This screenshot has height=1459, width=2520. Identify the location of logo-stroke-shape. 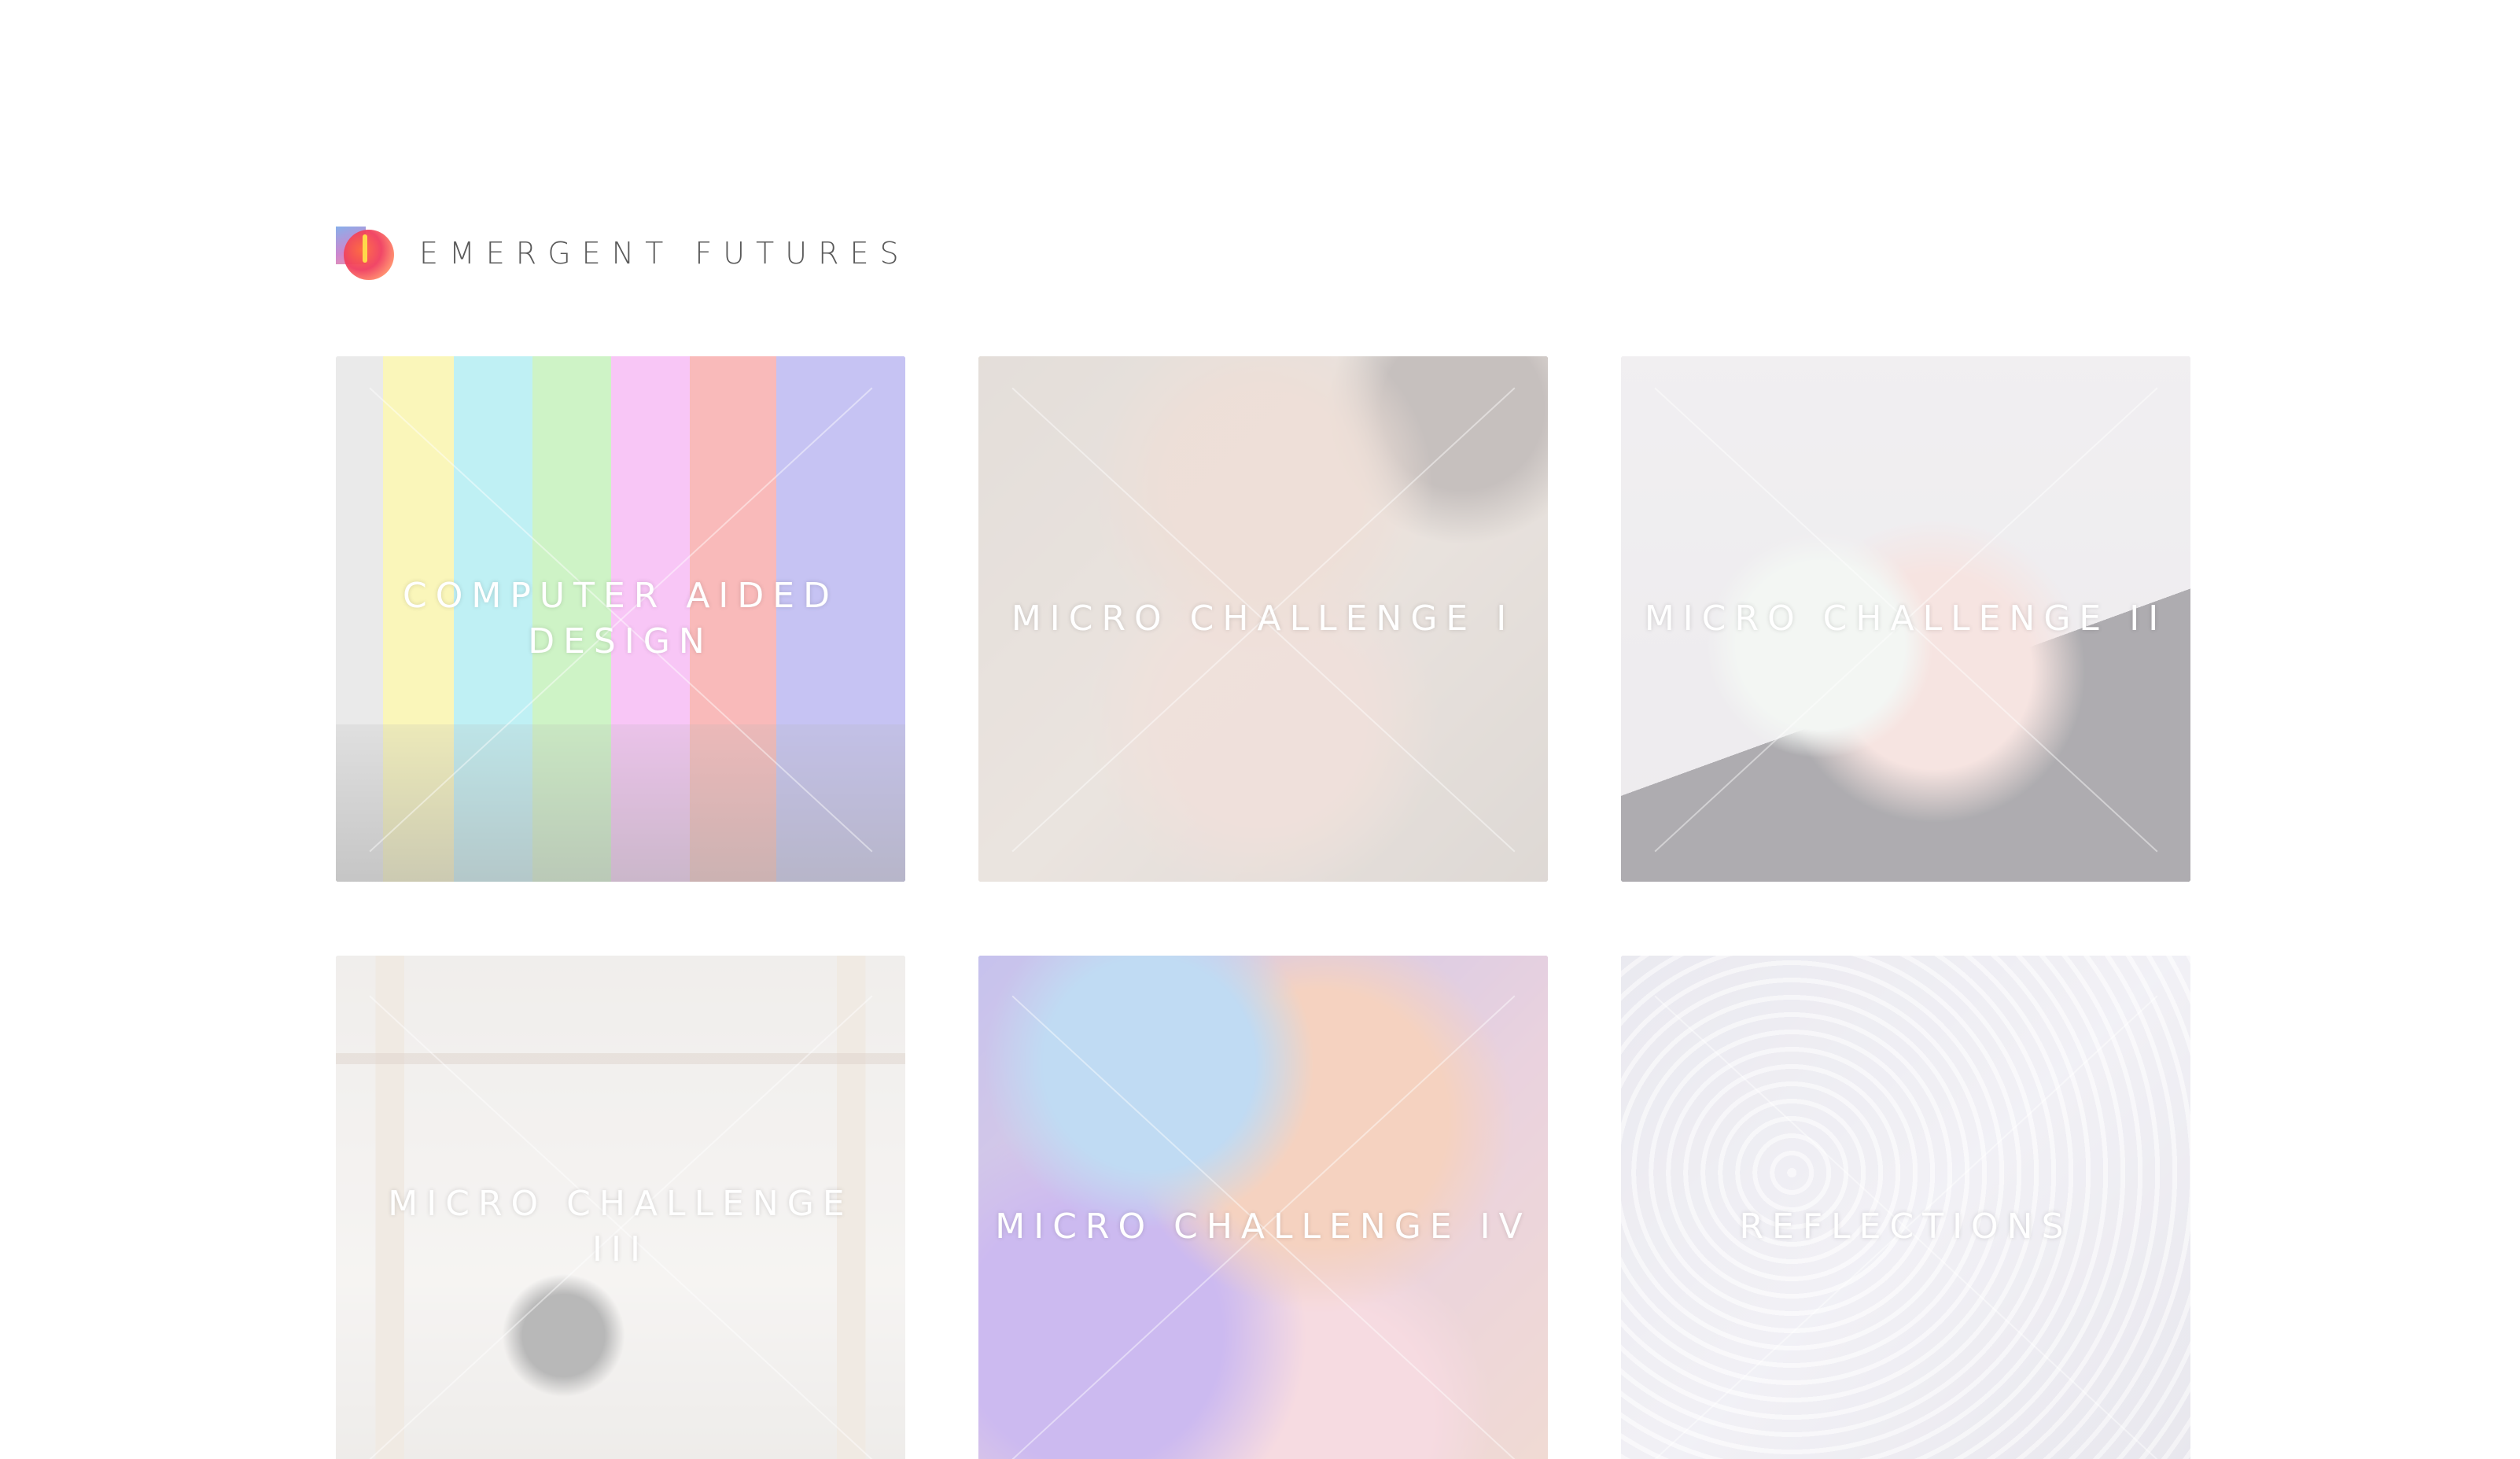
(365, 249).